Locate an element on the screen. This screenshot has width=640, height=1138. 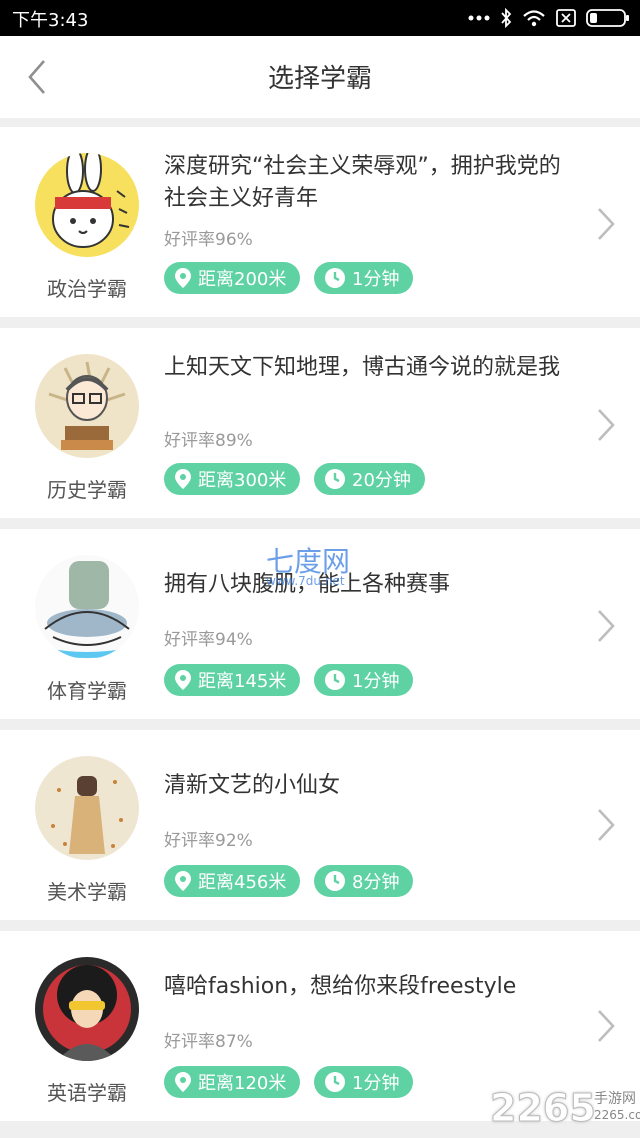
subject-label: 政治学霸 is located at coordinates (87, 289).